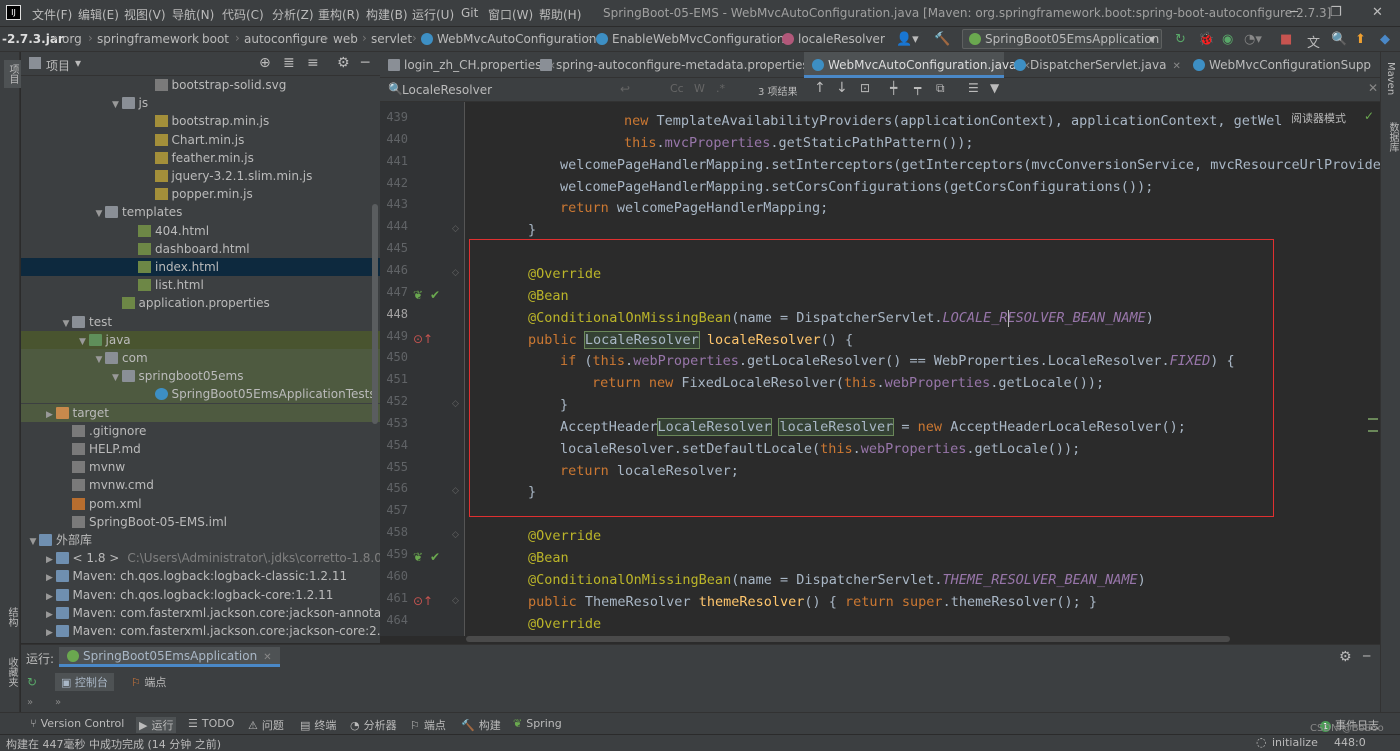 The height and width of the screenshot is (751, 1400). Describe the element at coordinates (200, 522) in the screenshot. I see `tree-item: SpringBoot-05-EMS.iml` at that location.